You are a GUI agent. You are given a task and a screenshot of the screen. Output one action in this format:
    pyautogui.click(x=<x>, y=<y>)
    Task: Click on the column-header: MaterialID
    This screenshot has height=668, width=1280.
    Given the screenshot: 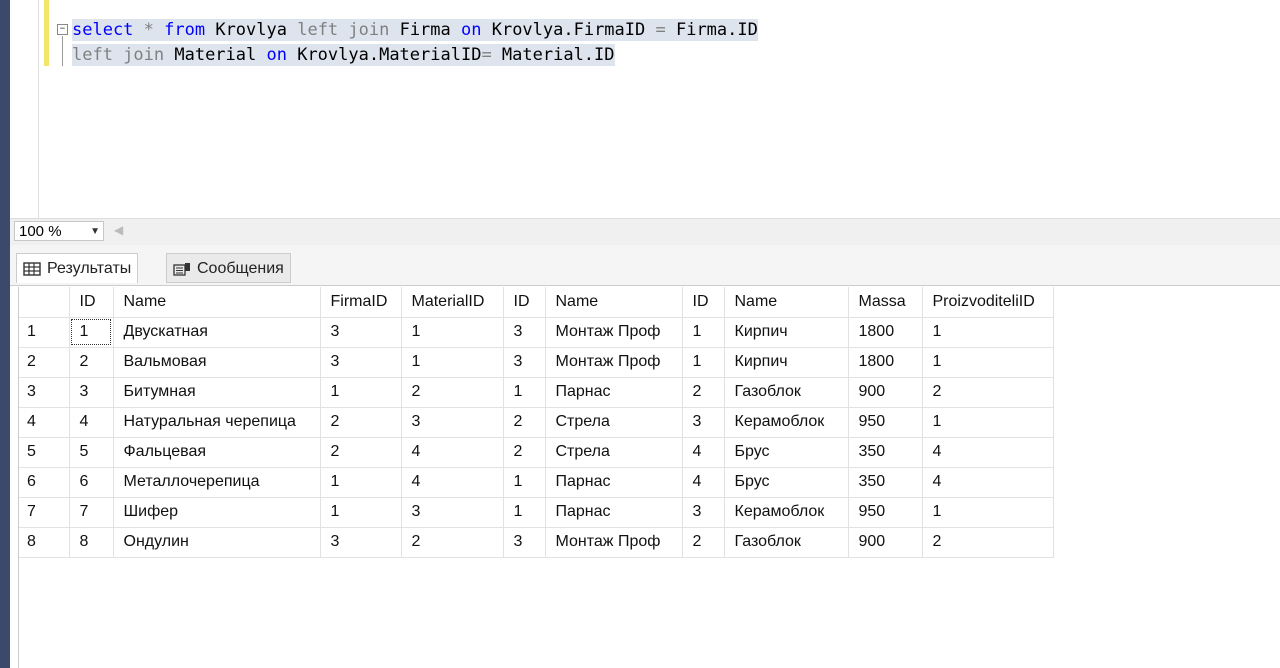 What is the action you would take?
    pyautogui.click(x=452, y=302)
    